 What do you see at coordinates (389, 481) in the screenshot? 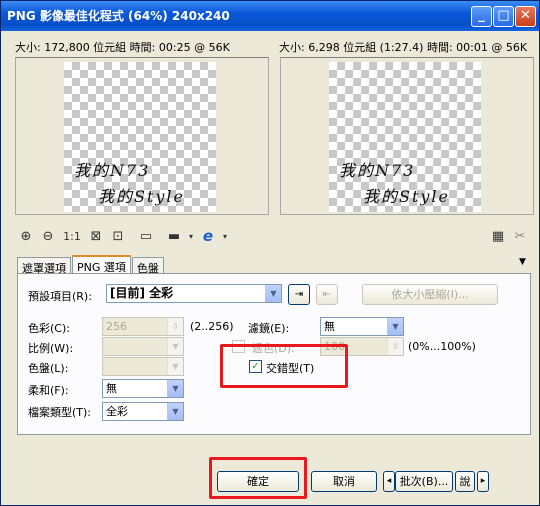
I see `prev-arrow-icon: ◂` at bounding box center [389, 481].